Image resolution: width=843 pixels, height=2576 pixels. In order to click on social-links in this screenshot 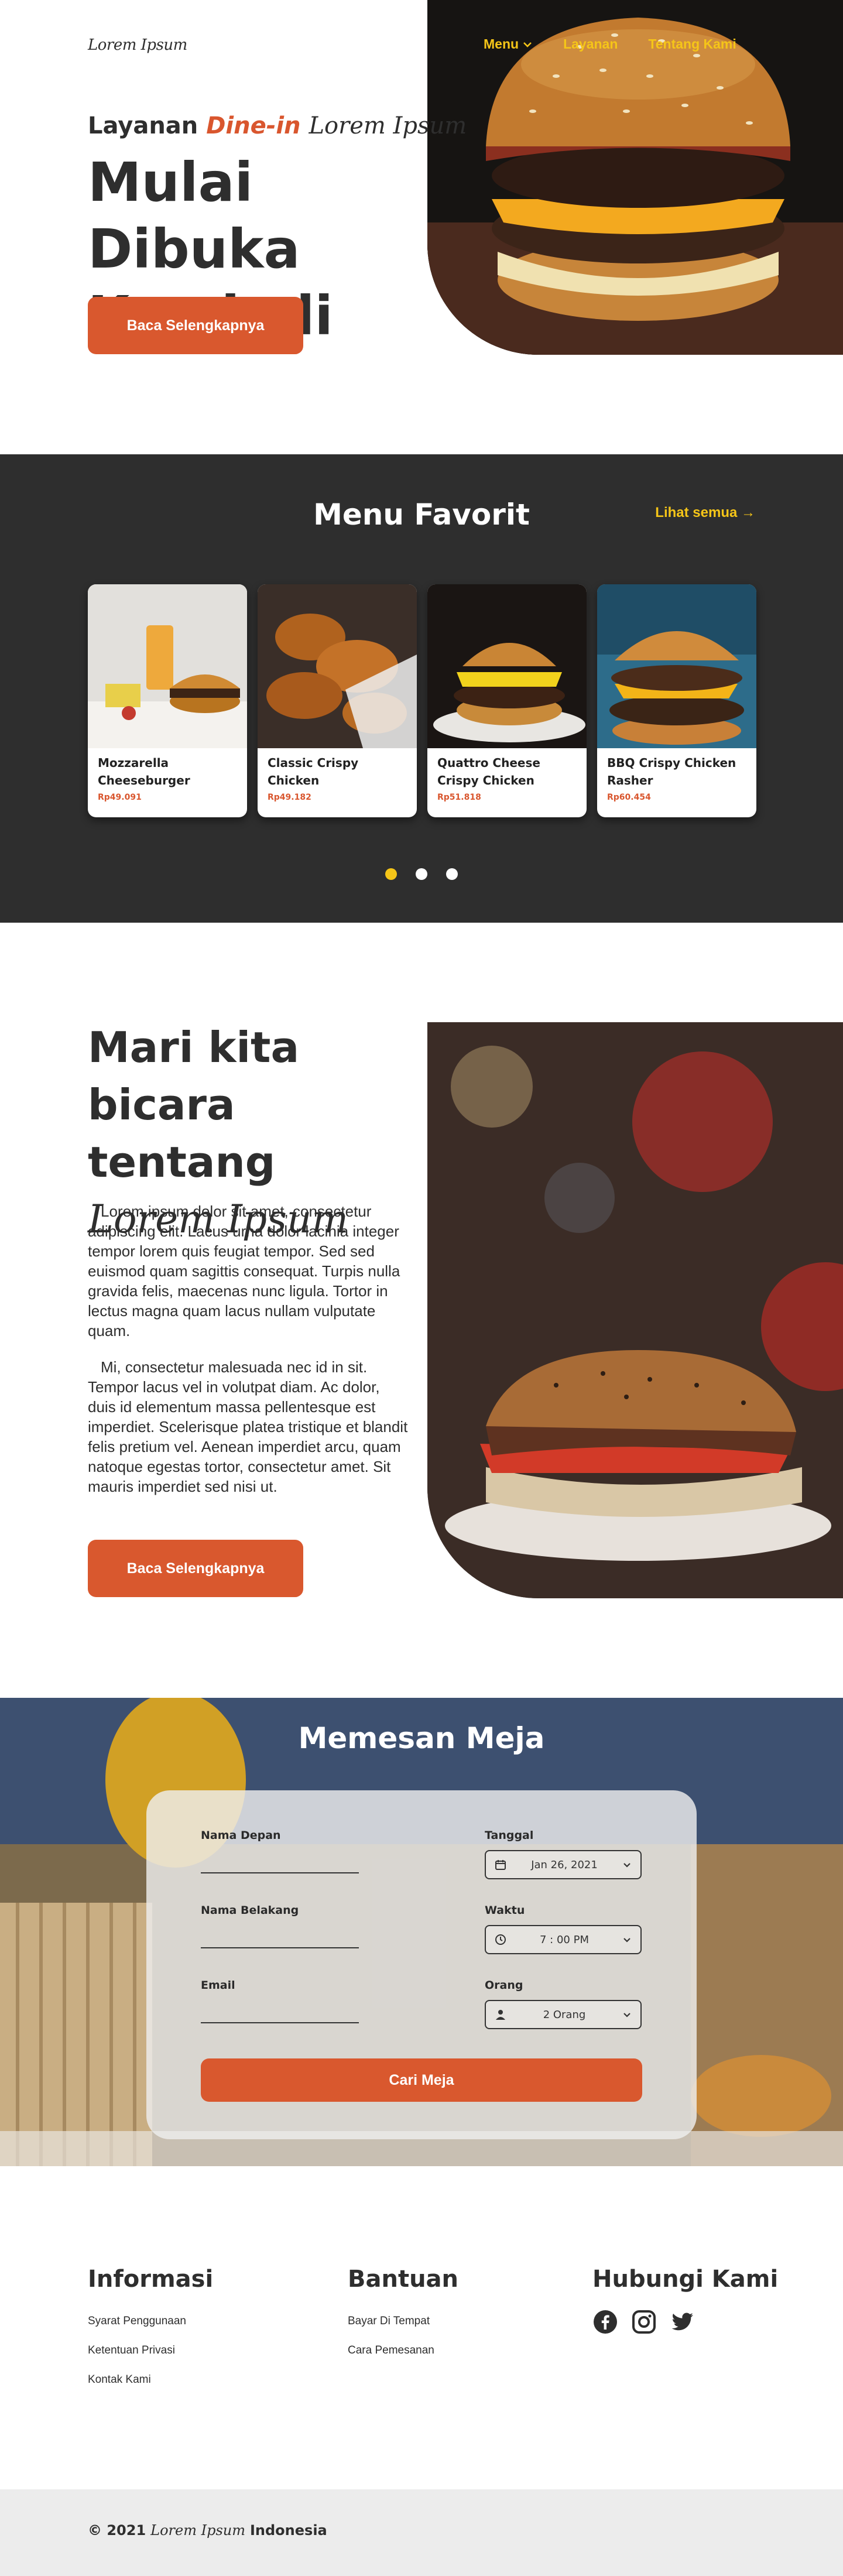, I will do `click(643, 2322)`.